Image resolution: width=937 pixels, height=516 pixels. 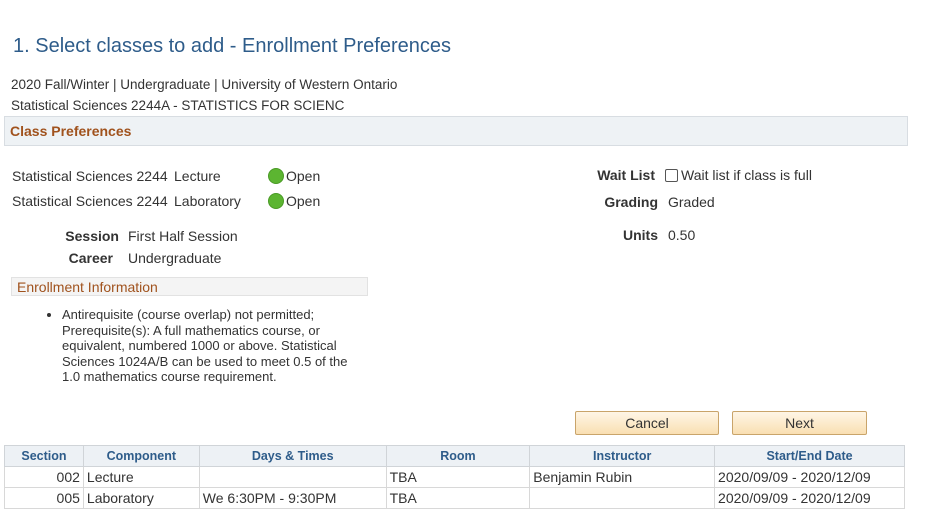 I want to click on cancel-button: Cancel, so click(x=647, y=423).